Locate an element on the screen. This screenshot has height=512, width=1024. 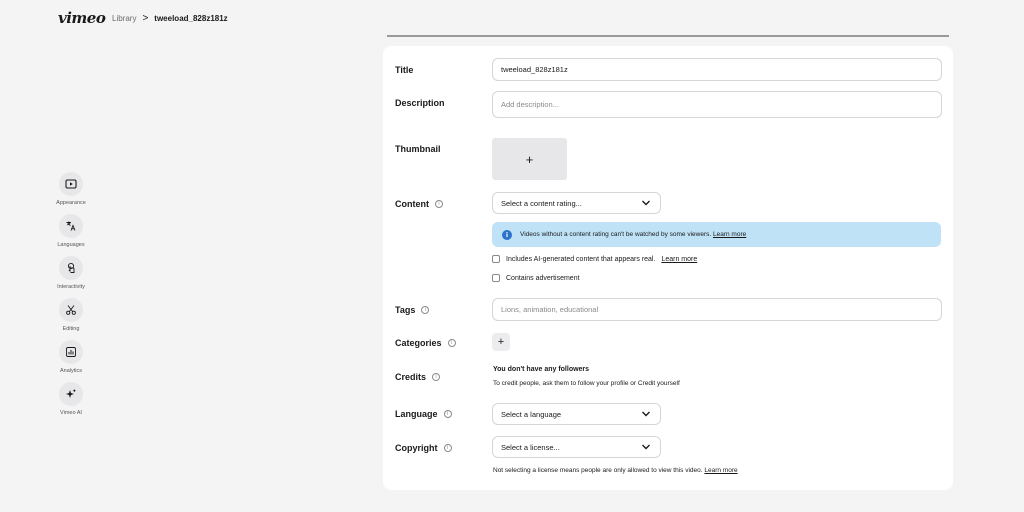
sidebar-item-editing: Editing is located at coordinates (71, 319).